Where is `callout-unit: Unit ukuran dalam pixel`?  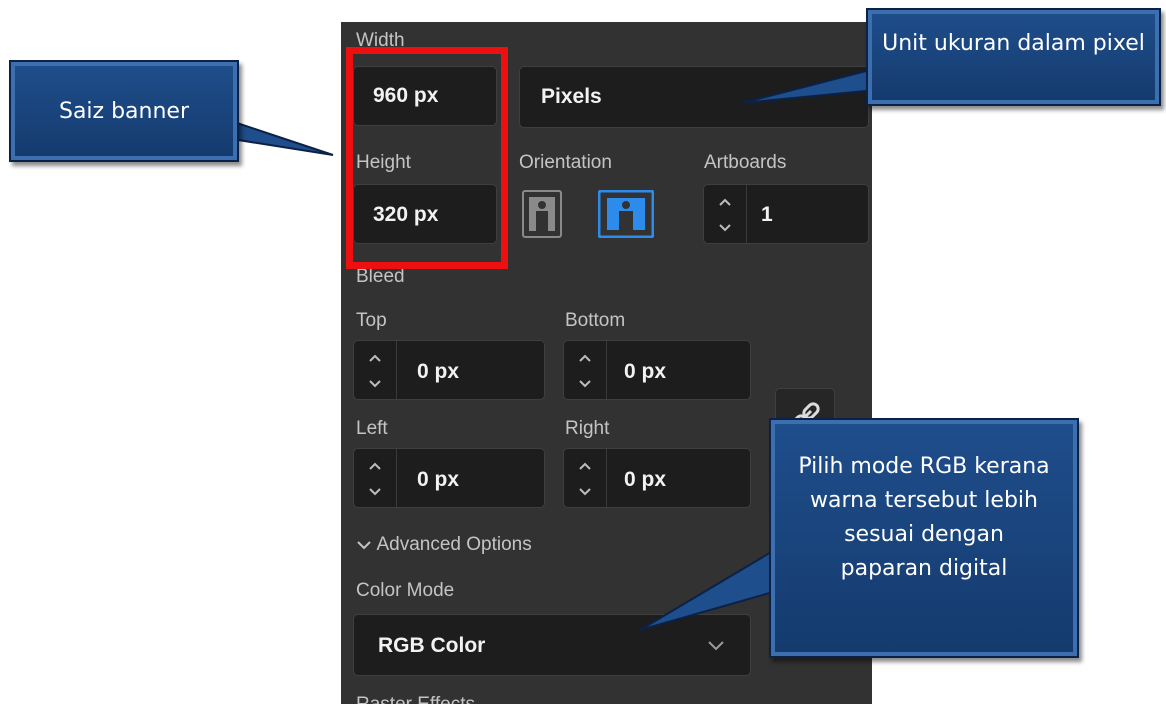
callout-unit: Unit ukuran dalam pixel is located at coordinates (1013, 57).